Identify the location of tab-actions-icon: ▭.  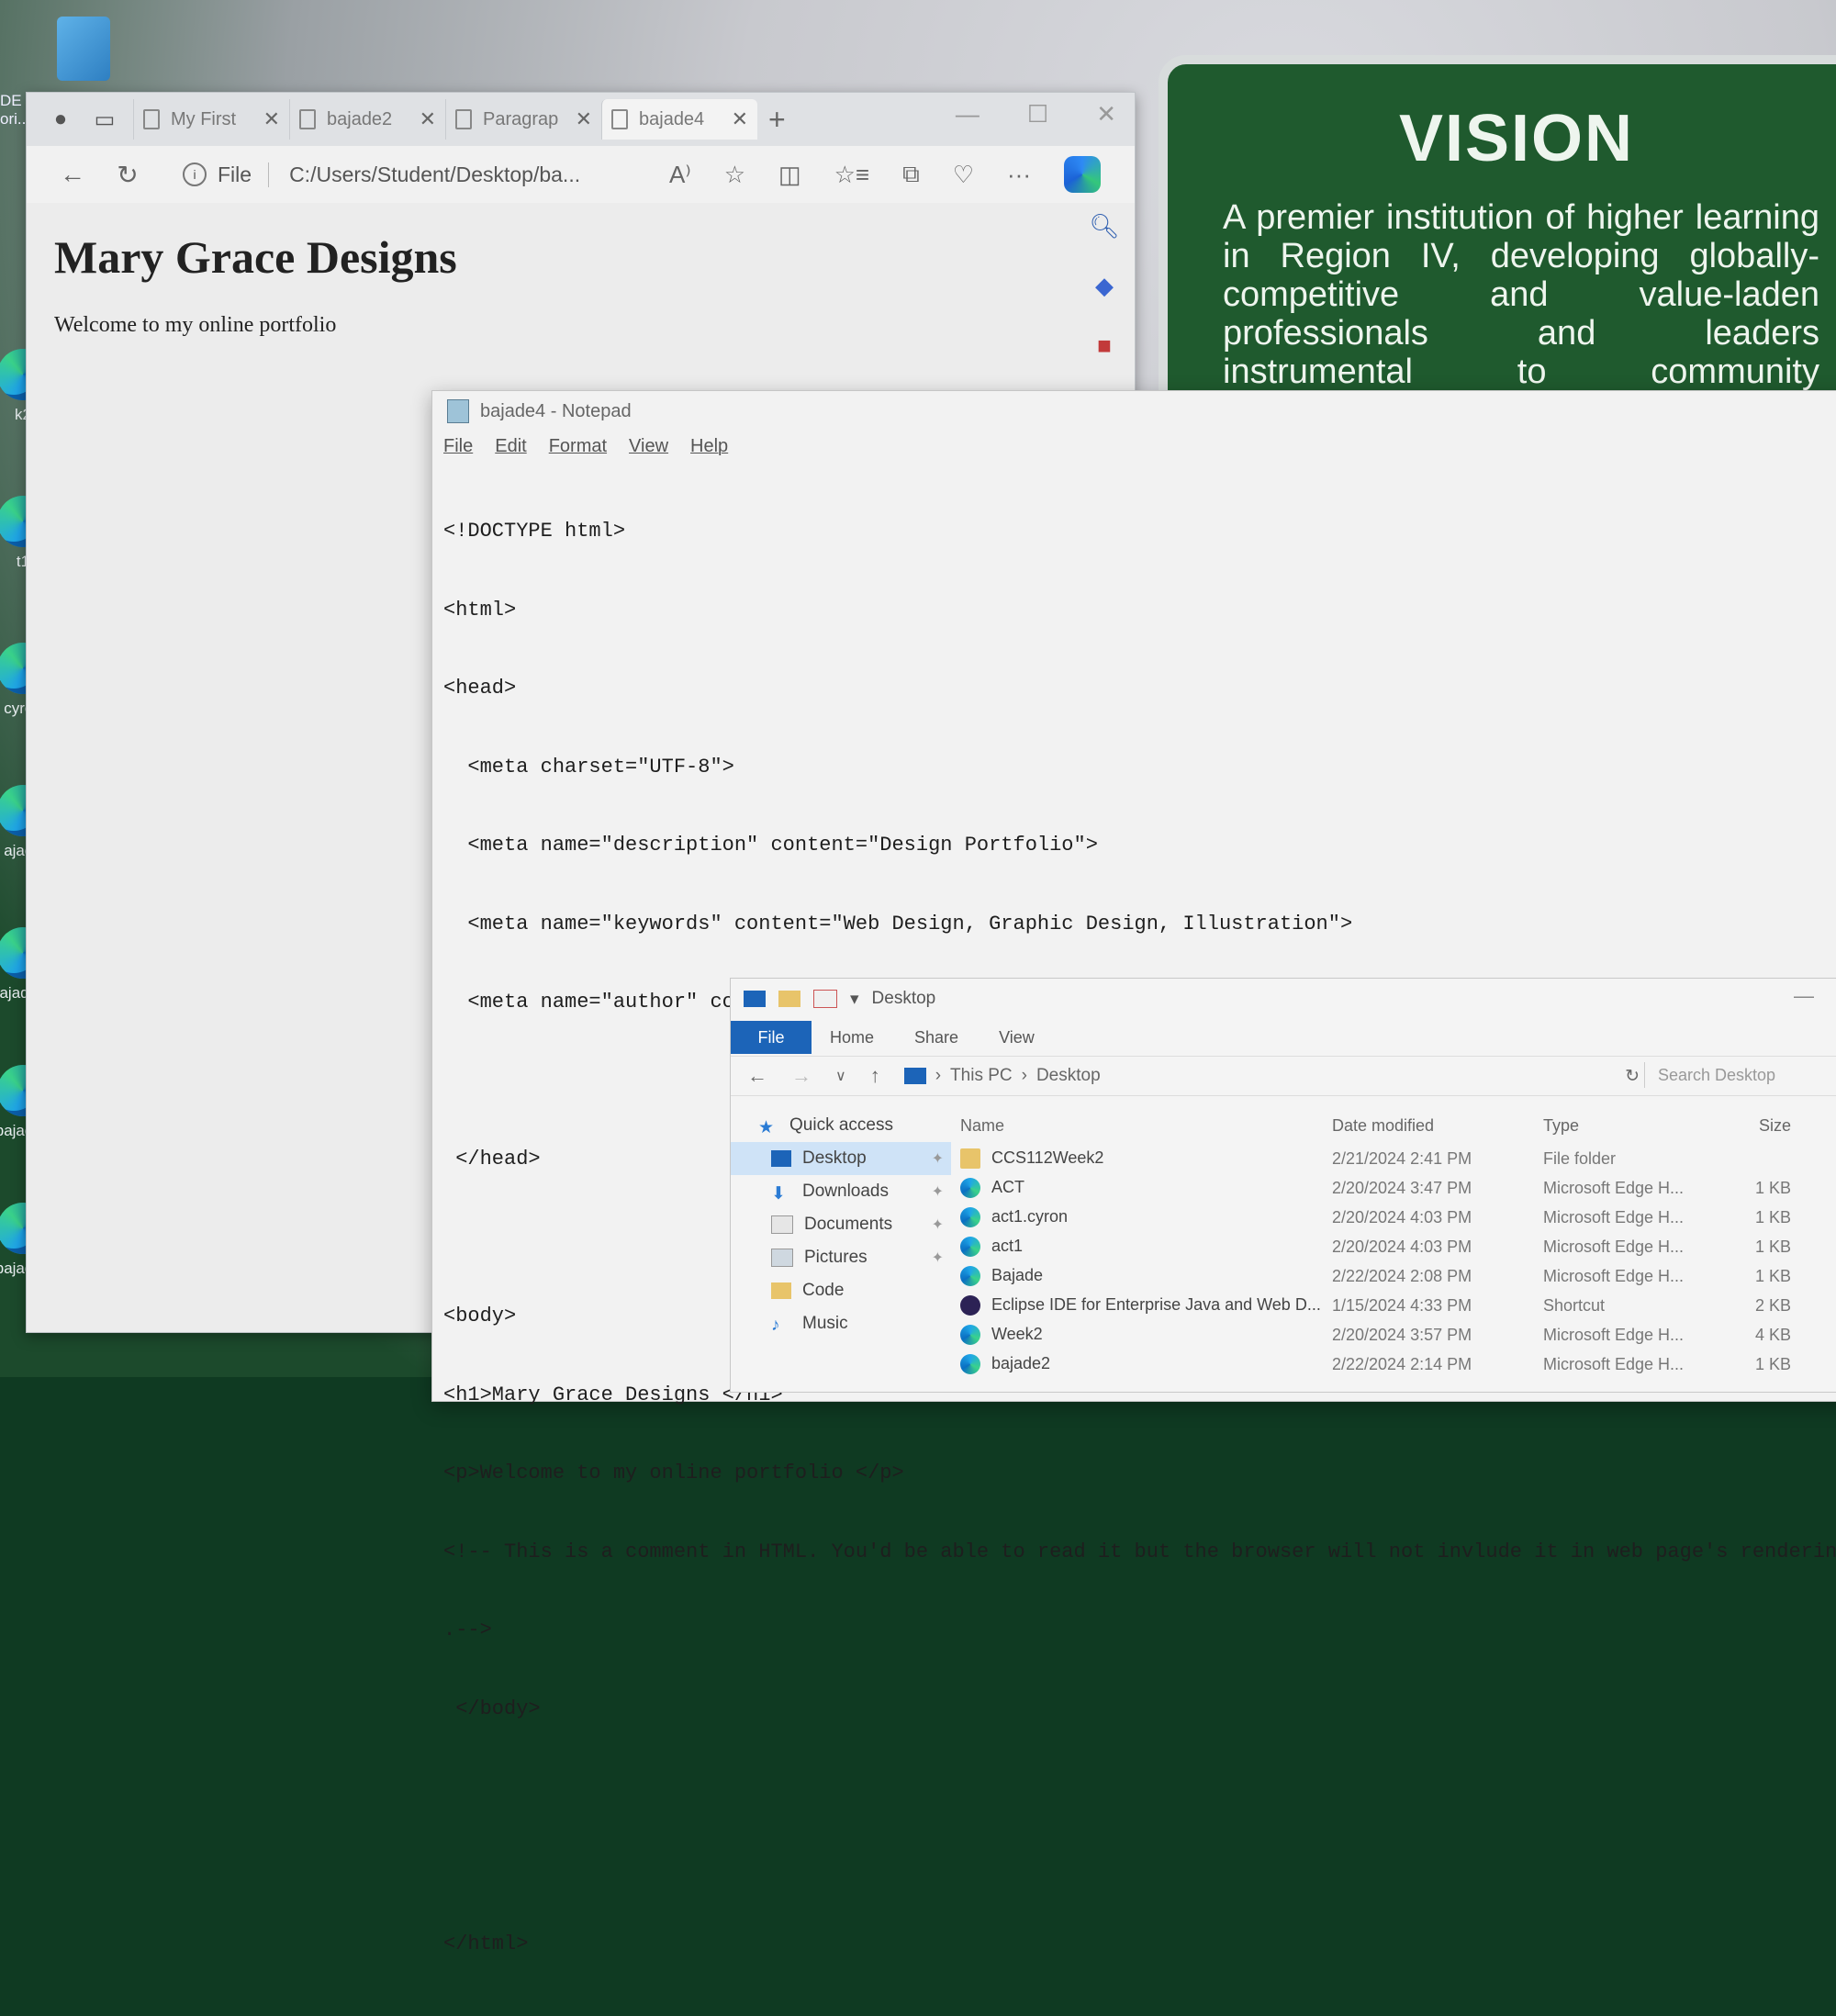
(104, 119).